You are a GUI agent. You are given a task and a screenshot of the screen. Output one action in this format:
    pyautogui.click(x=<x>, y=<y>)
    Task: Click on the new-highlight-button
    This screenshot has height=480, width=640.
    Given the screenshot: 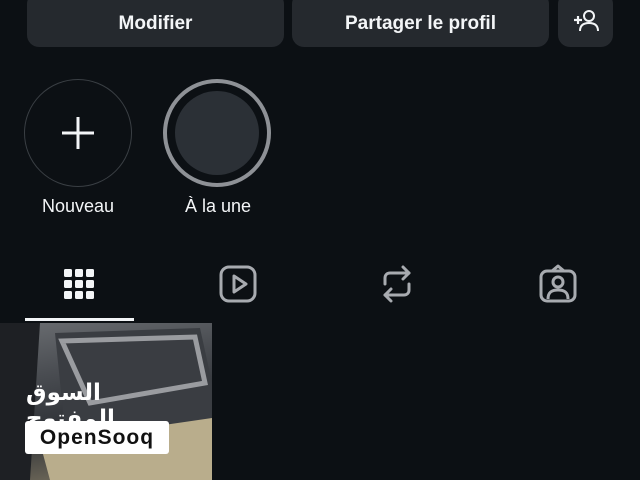 What is the action you would take?
    pyautogui.click(x=78, y=133)
    